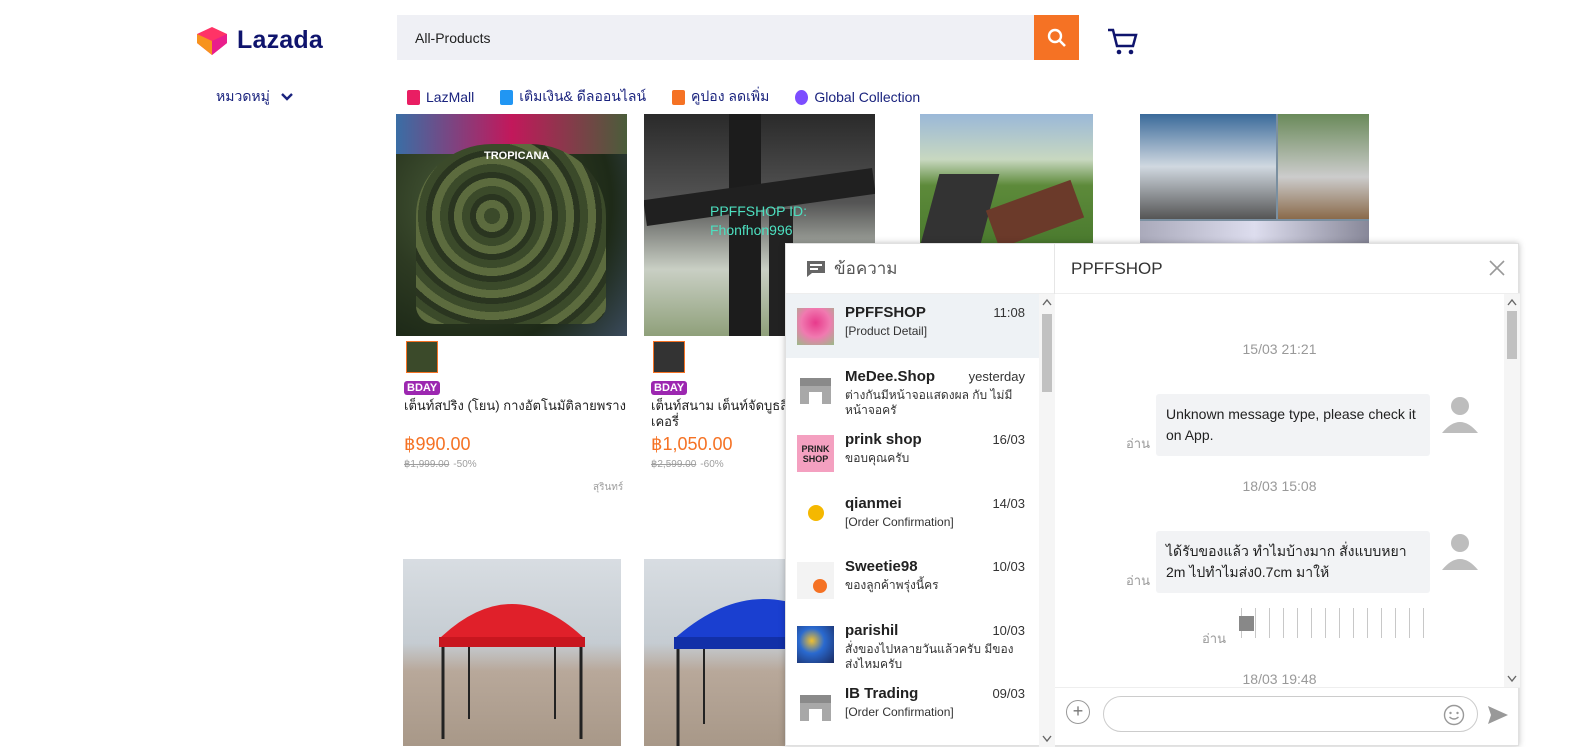 The image size is (1583, 747). I want to click on chat-title: ข้อความ, so click(866, 268).